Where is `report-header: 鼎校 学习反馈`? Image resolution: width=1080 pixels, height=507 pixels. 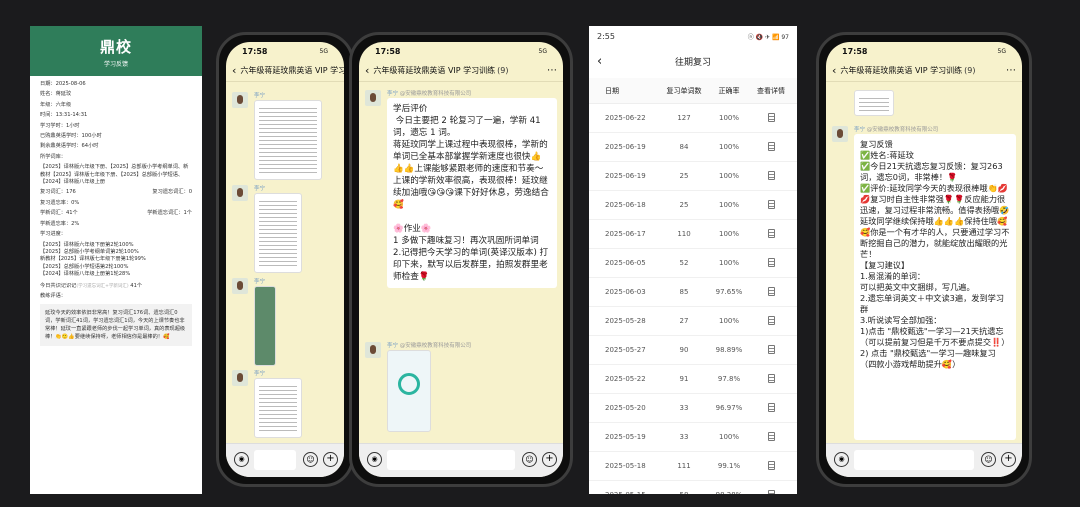 report-header: 鼎校 学习反馈 is located at coordinates (116, 51).